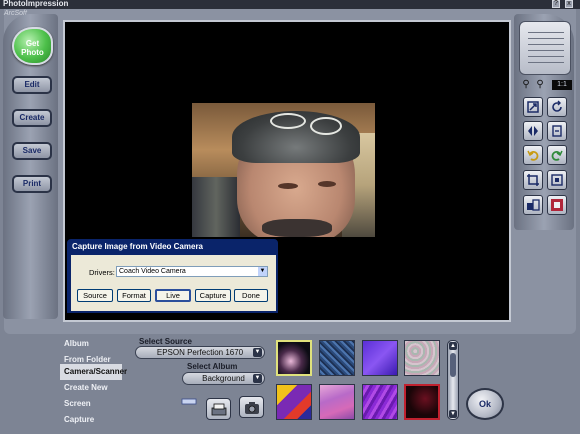 This screenshot has height=434, width=580. Describe the element at coordinates (283, 170) in the screenshot. I see `live-video-image` at that location.